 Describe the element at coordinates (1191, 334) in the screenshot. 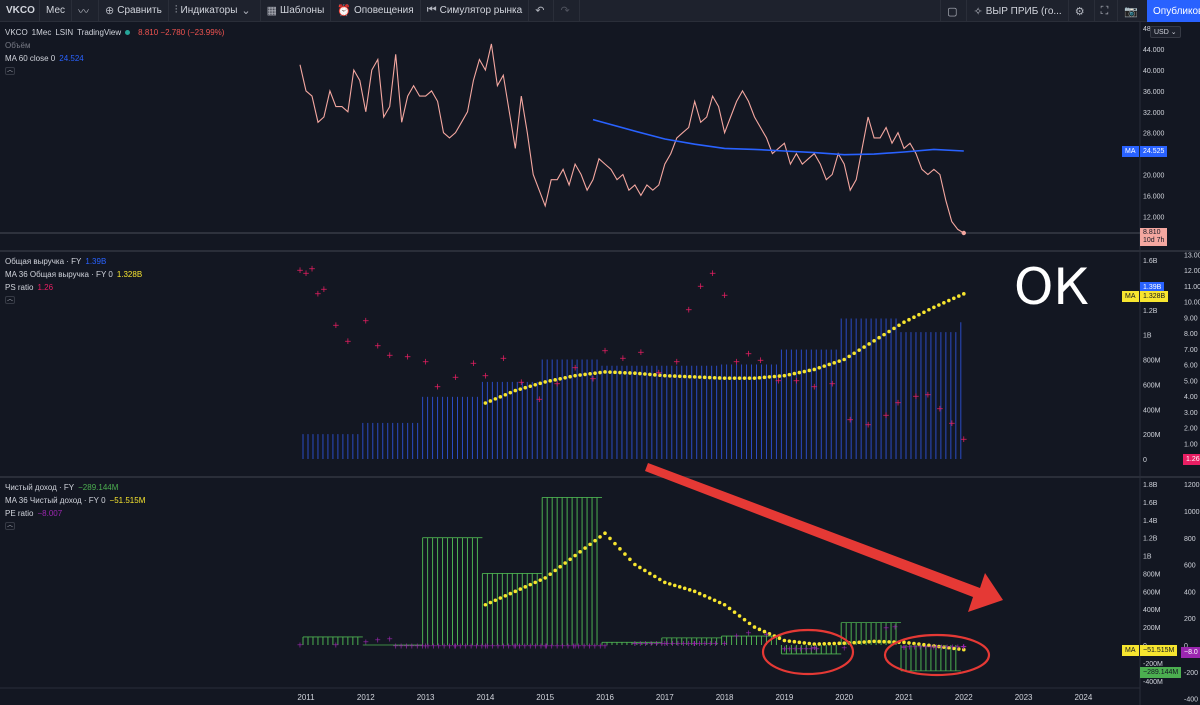

I see `ps-axis-tick: 8.00` at that location.